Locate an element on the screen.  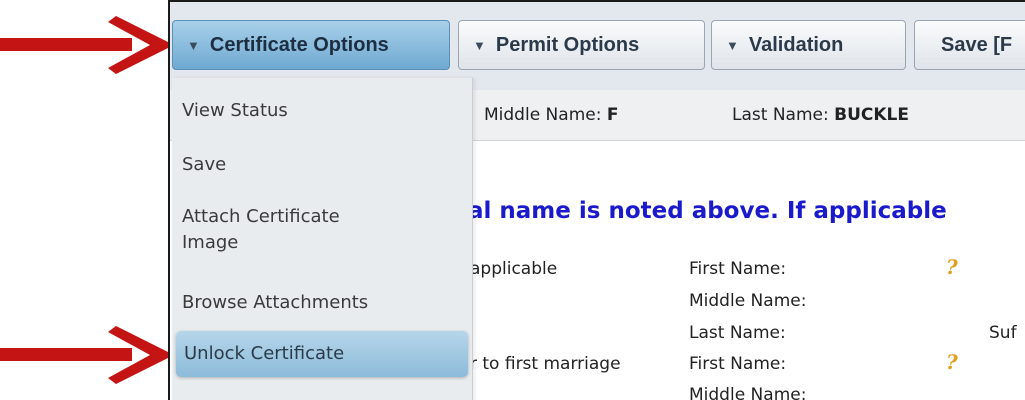
middle-name-label: Middle Name: is located at coordinates (748, 301).